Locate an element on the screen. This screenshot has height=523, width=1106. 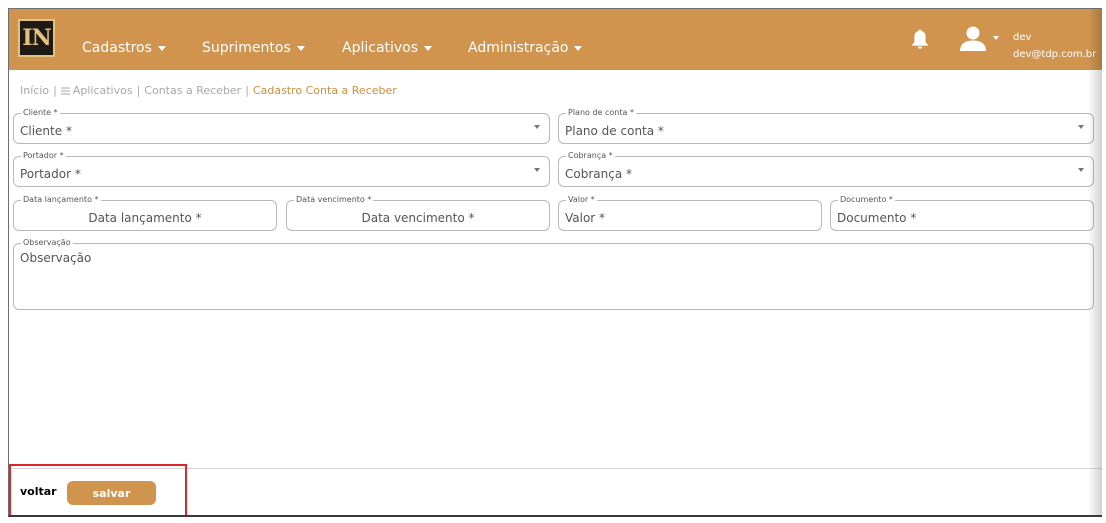
user-menu is located at coordinates (980, 39).